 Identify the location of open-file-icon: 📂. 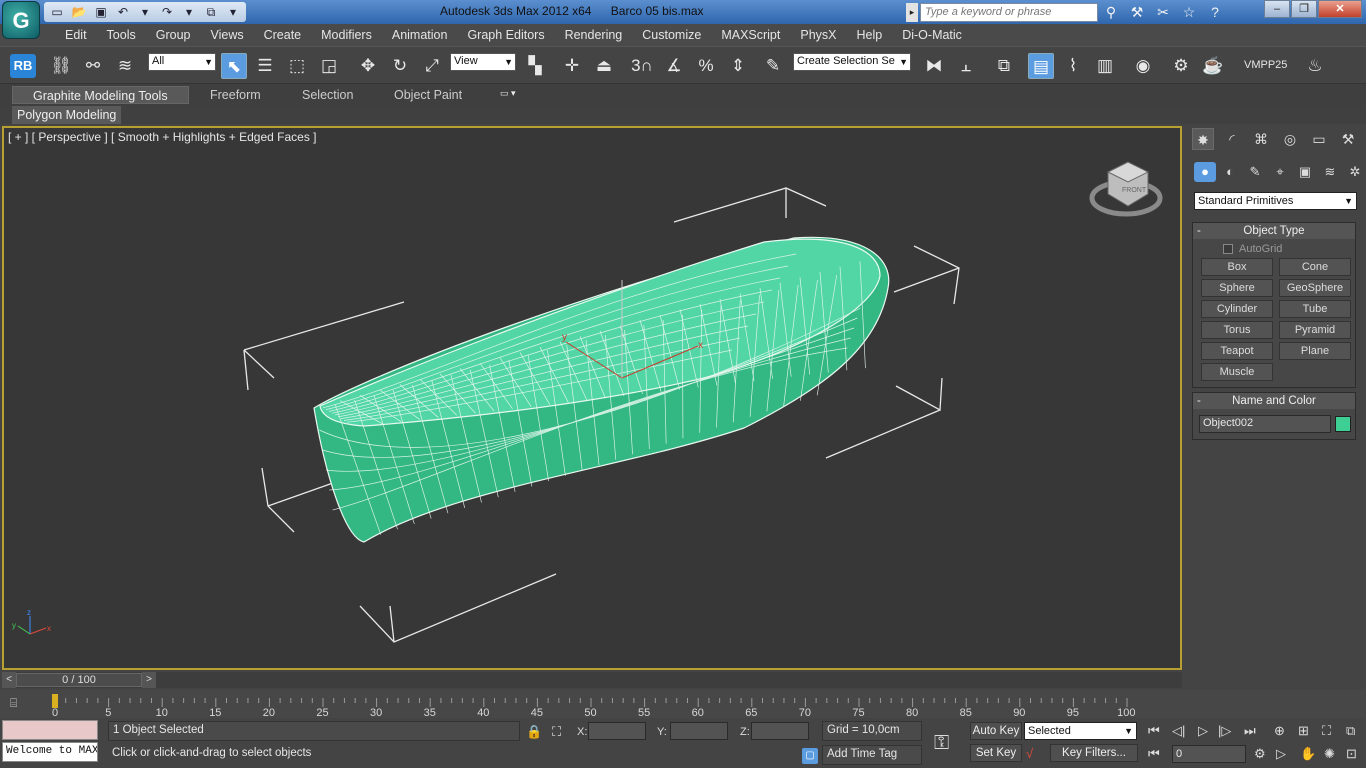
(79, 12).